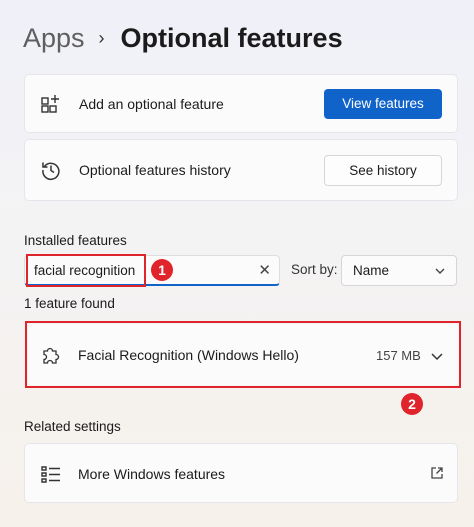  What do you see at coordinates (399, 270) in the screenshot?
I see `sort-by-dropdown: Name` at bounding box center [399, 270].